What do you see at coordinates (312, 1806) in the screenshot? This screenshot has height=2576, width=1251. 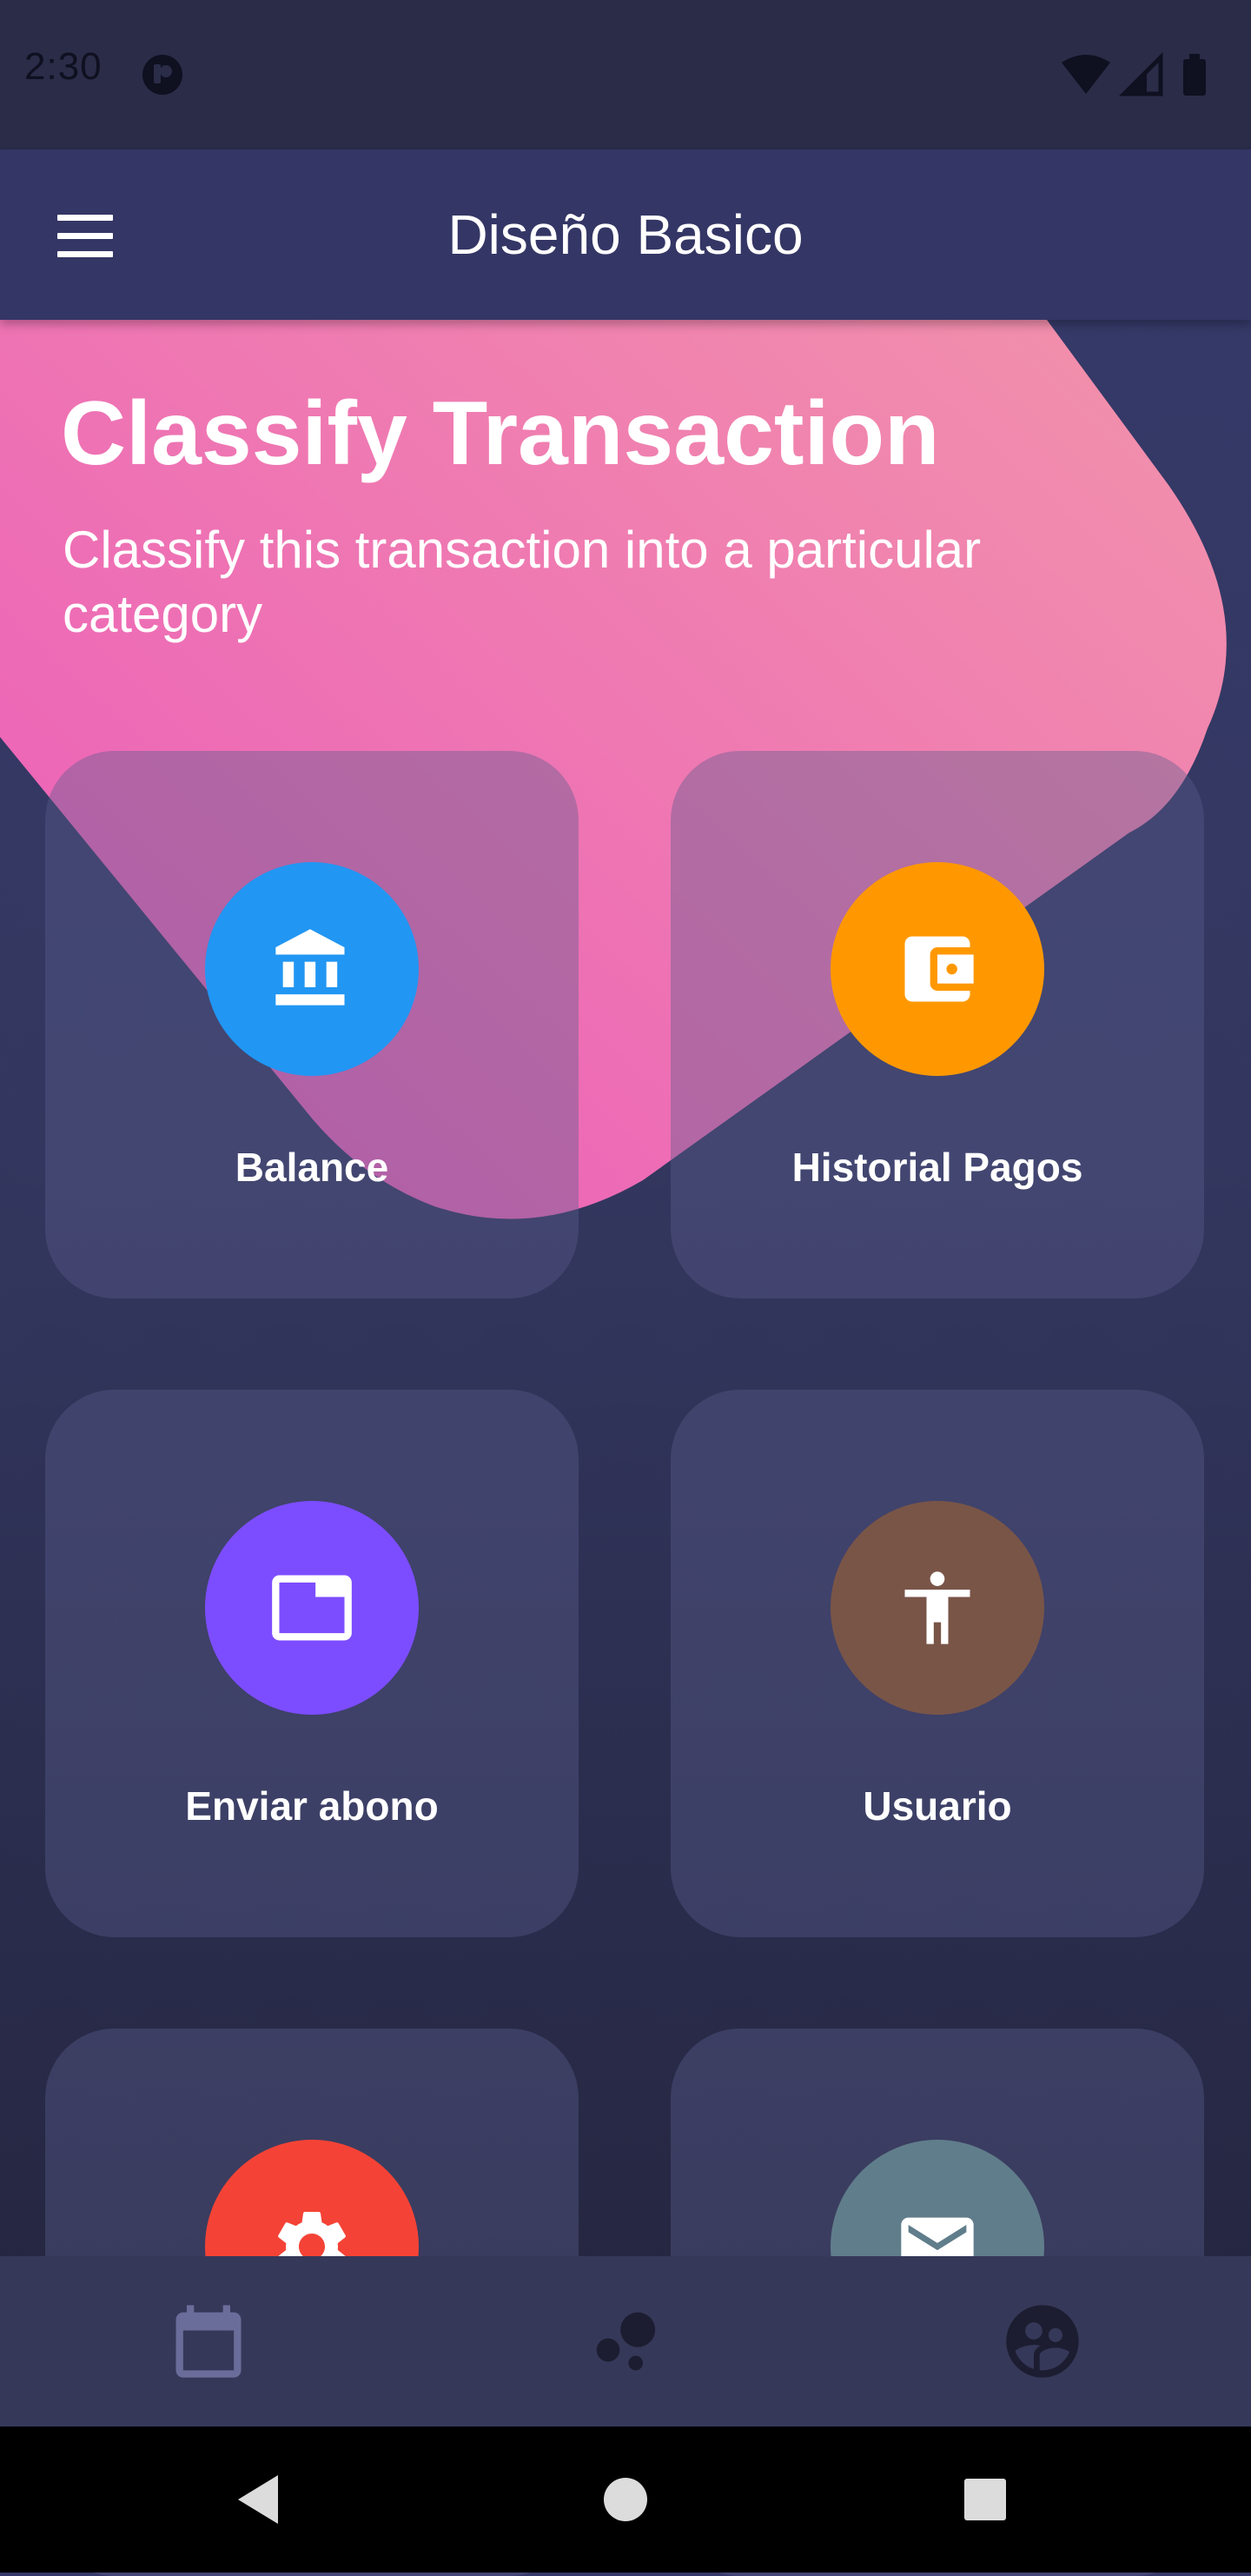 I see `card-label: Enviar abono` at bounding box center [312, 1806].